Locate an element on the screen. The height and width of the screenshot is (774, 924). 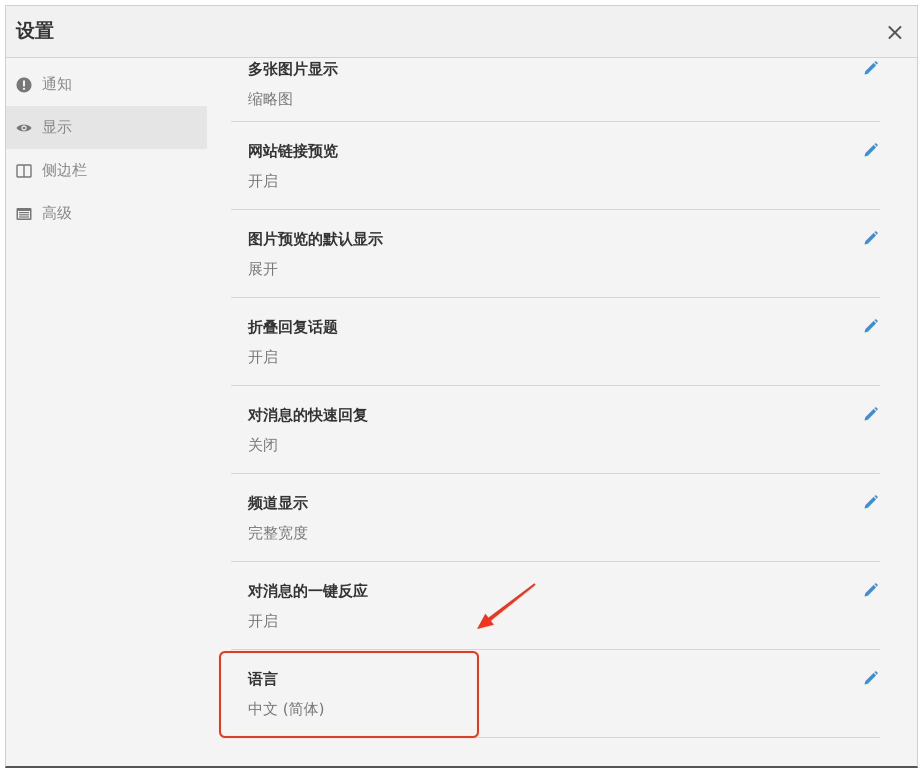
setting-value: 展开 is located at coordinates (263, 269).